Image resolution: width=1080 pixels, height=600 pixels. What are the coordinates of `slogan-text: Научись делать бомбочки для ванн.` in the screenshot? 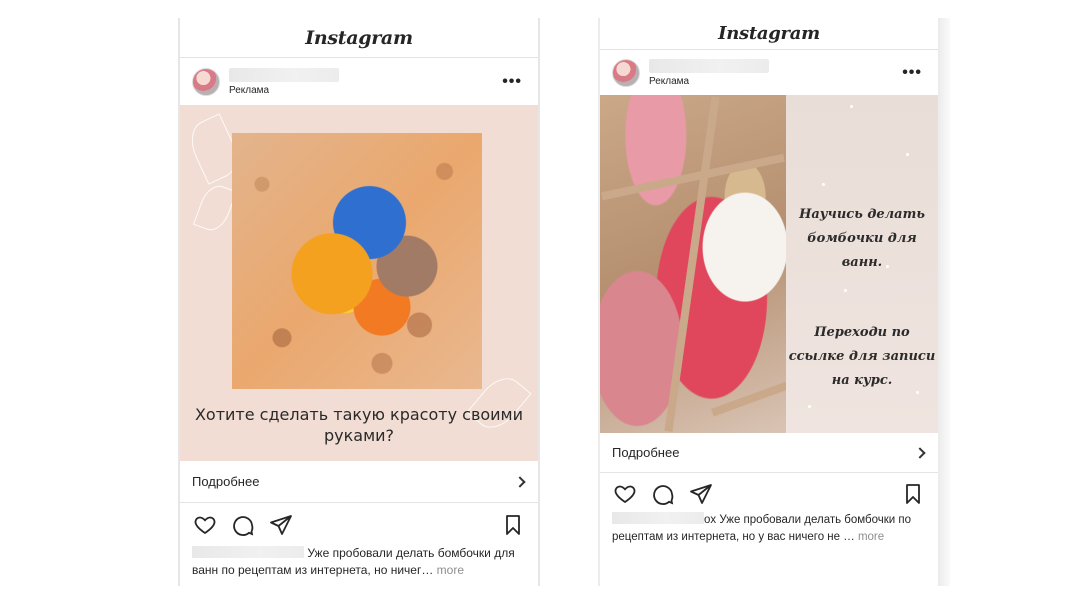 It's located at (862, 238).